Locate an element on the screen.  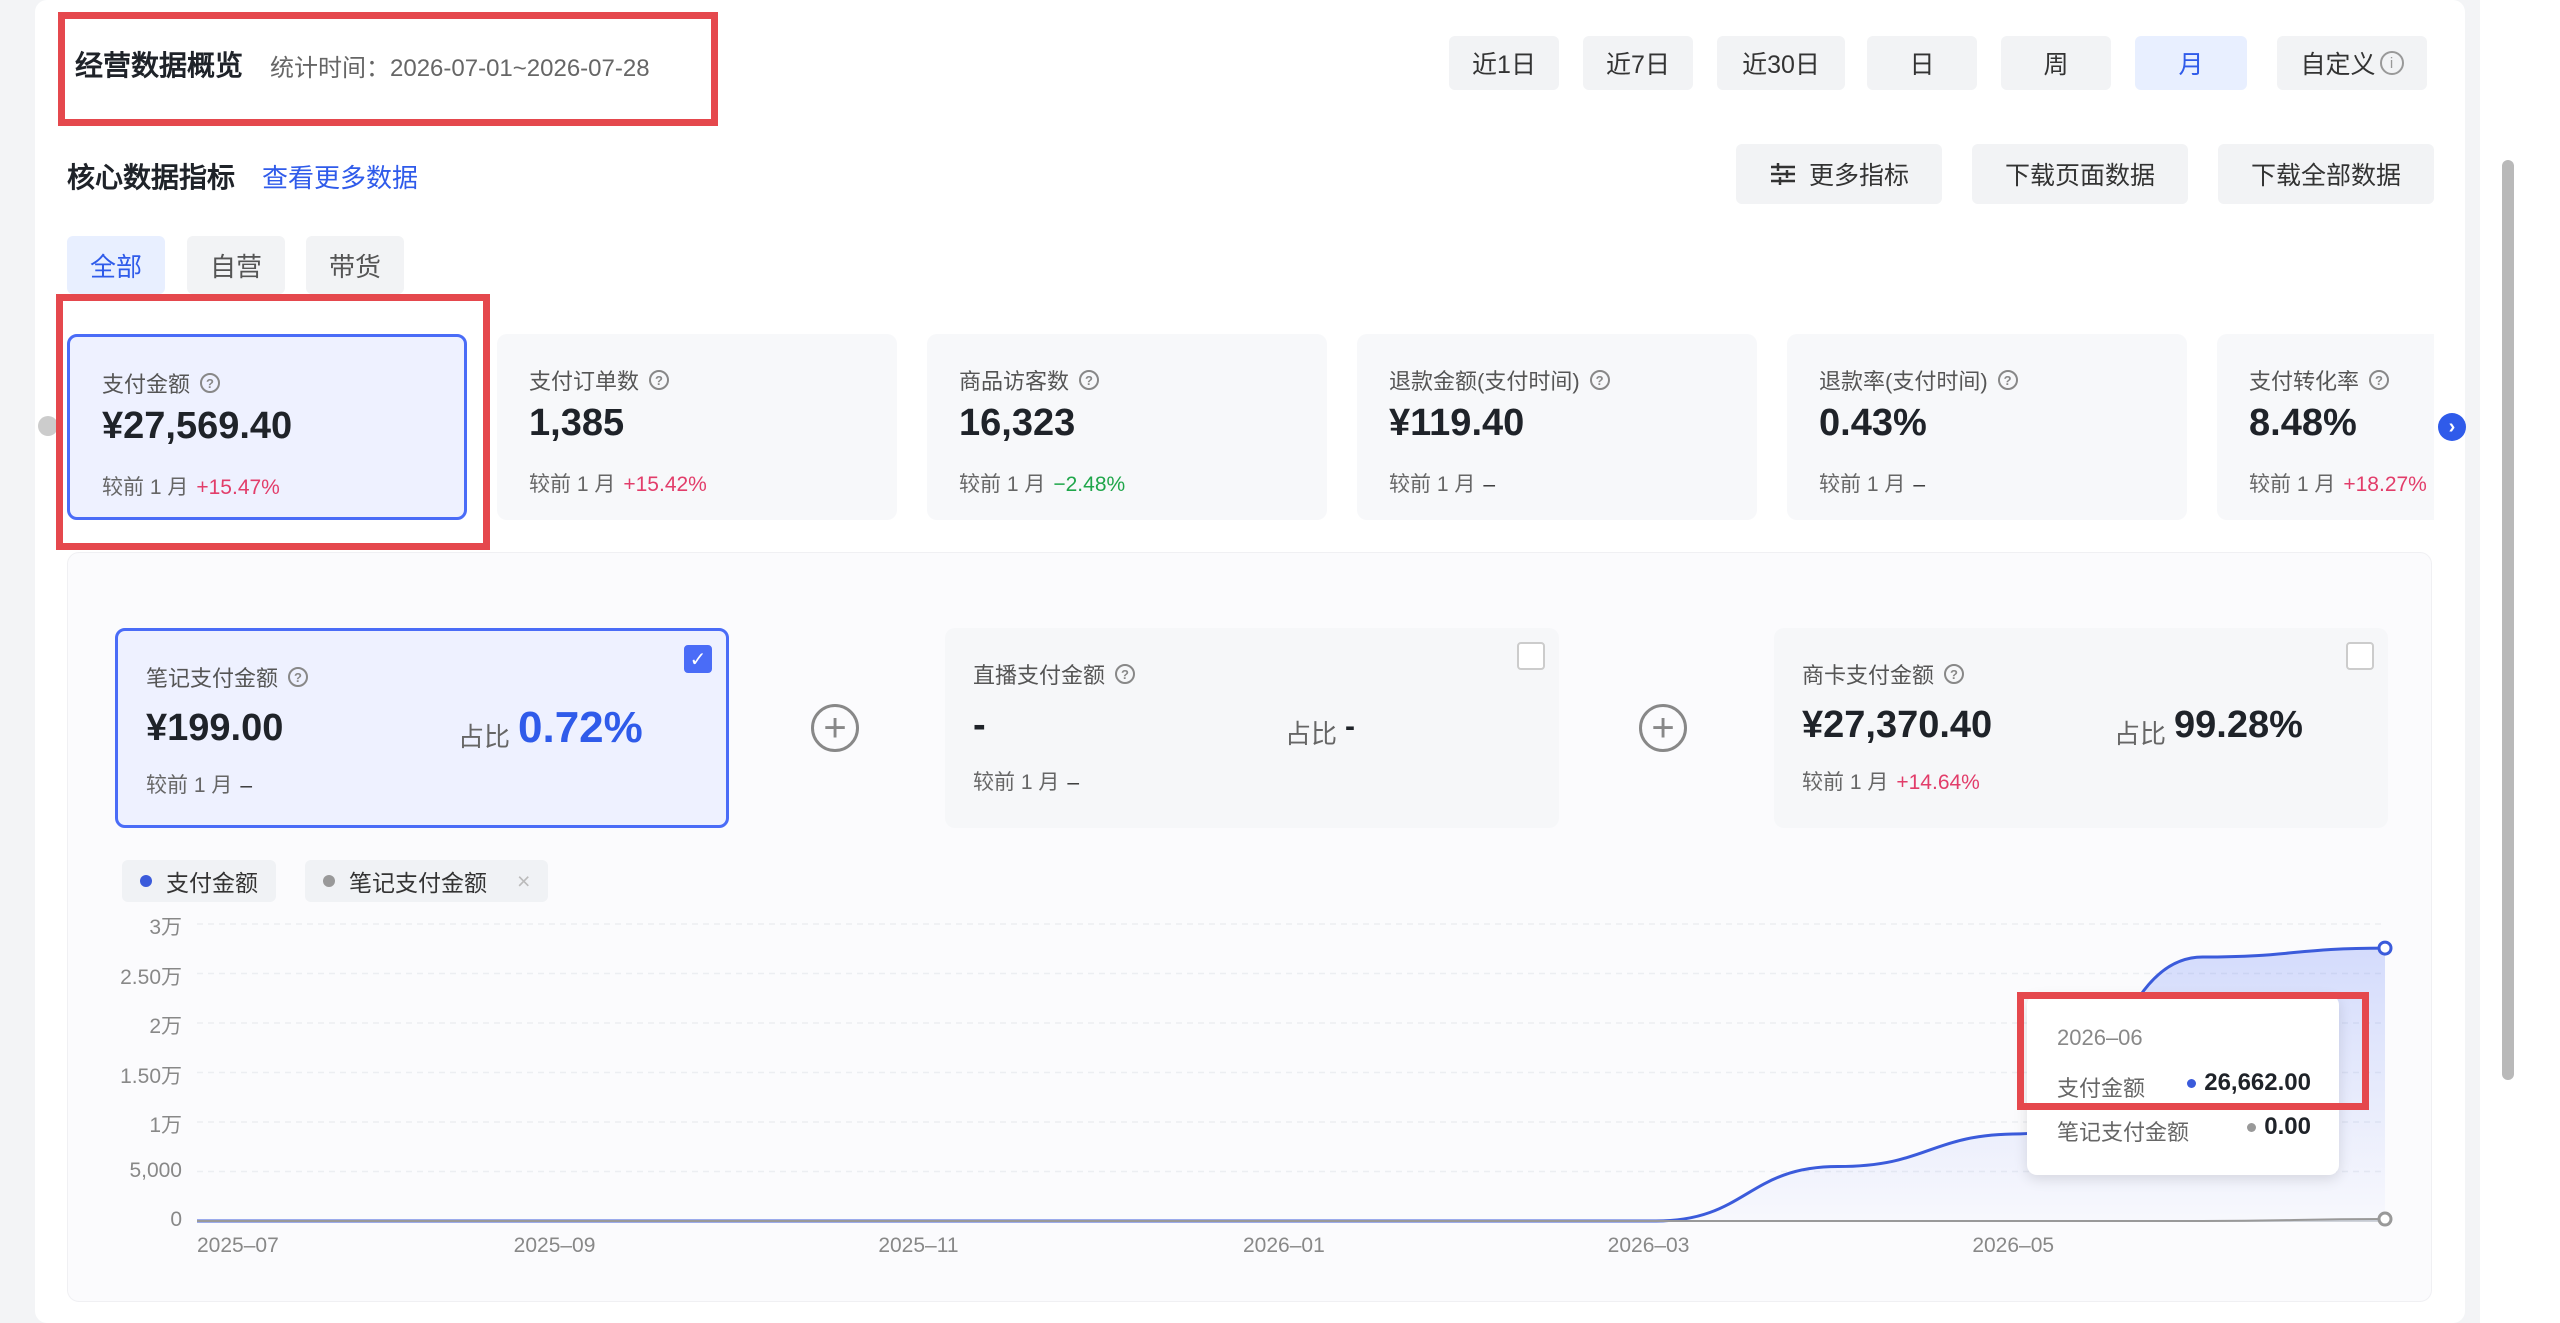
tooltip-row-value: 0.00 is located at coordinates (2279, 1127).